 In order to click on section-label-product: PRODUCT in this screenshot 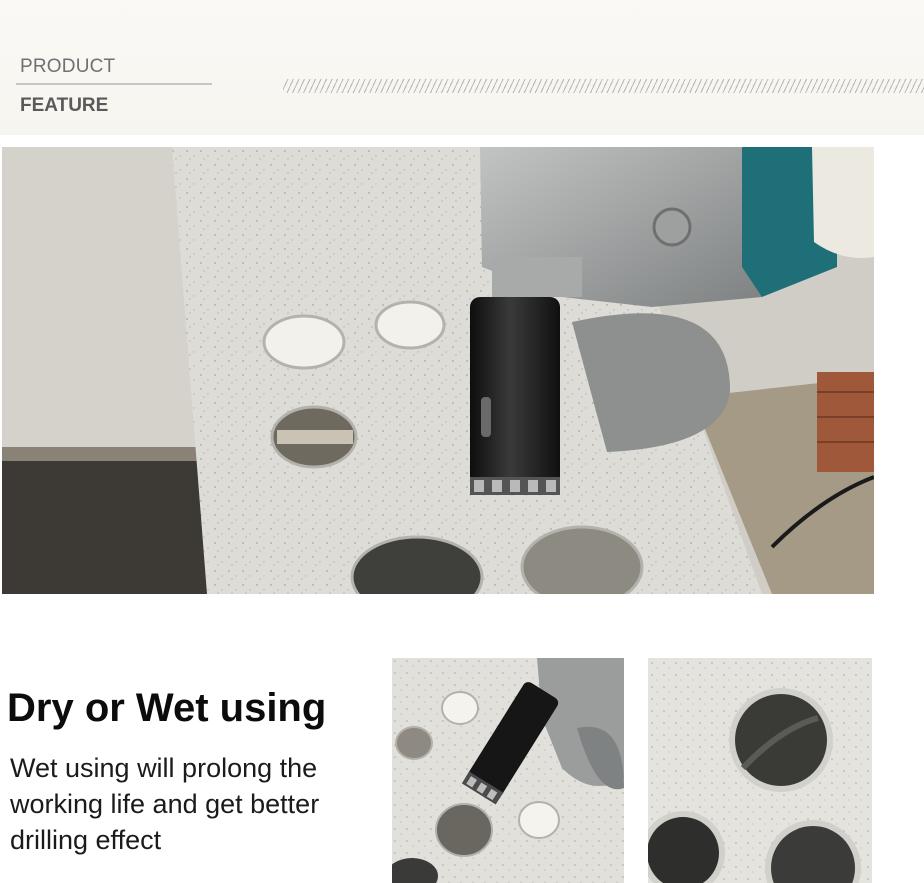, I will do `click(68, 66)`.